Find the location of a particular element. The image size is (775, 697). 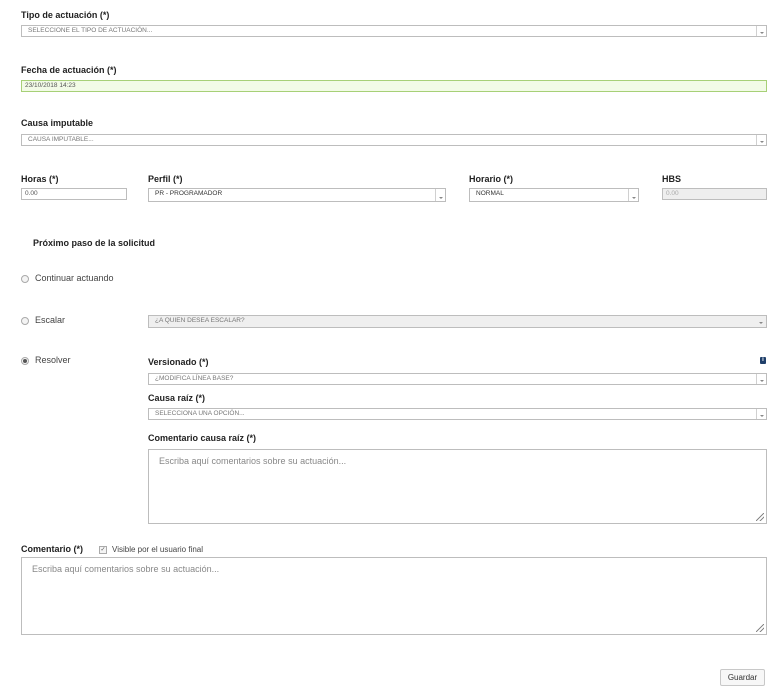

comentario-causa-label: Comentario causa raíz (*) is located at coordinates (202, 438).